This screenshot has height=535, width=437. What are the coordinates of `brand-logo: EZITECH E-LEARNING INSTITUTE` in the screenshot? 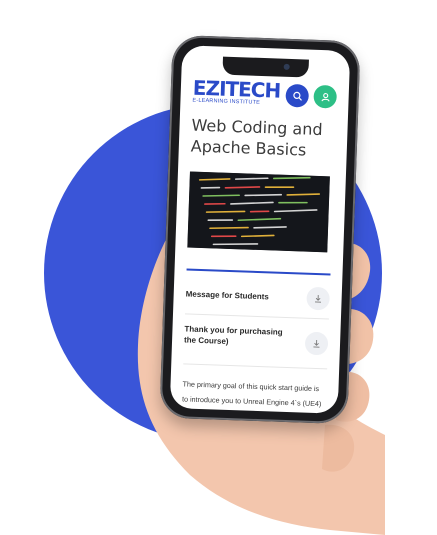 It's located at (232, 95).